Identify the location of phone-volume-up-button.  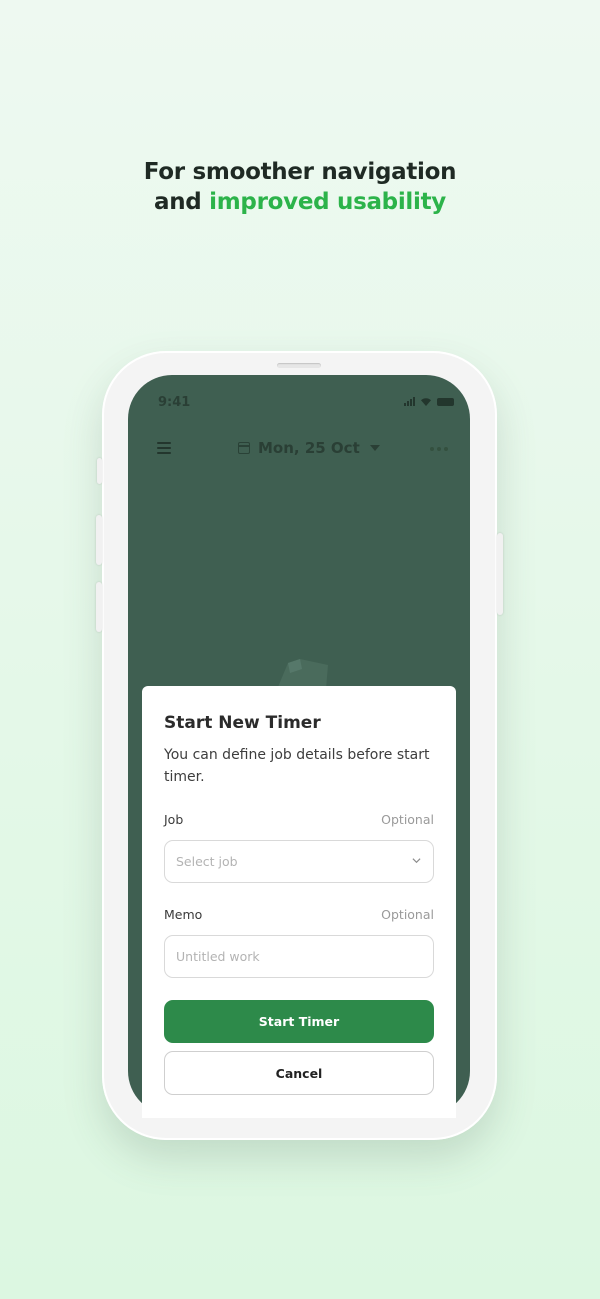
(99, 540).